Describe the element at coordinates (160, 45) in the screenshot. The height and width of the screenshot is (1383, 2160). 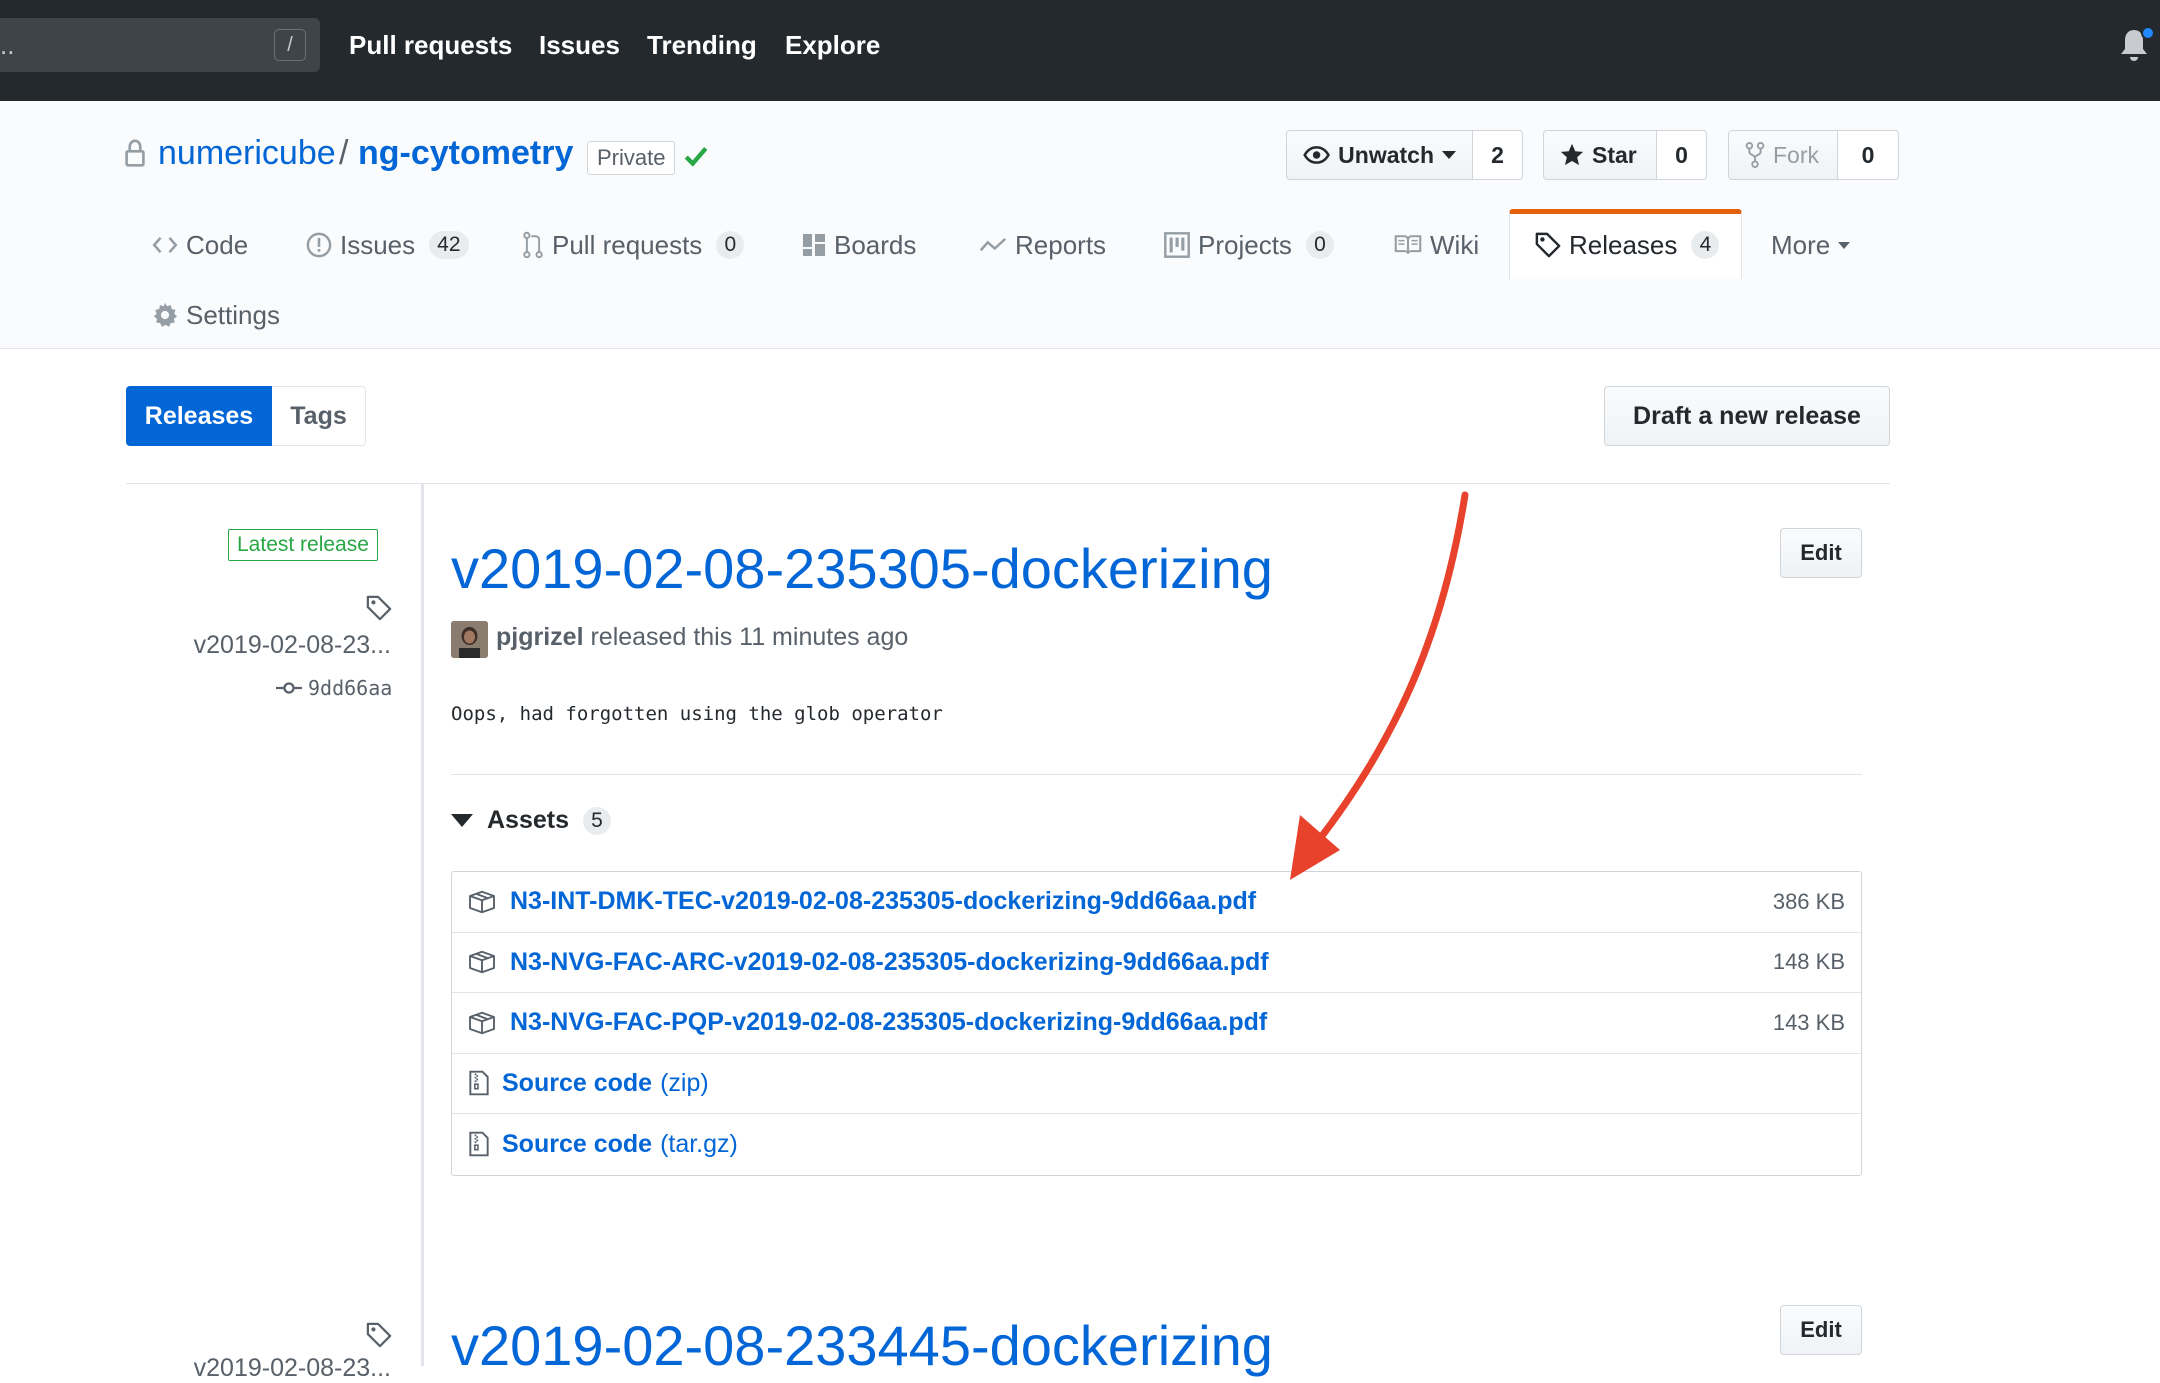
I see `search-input: .. /` at that location.